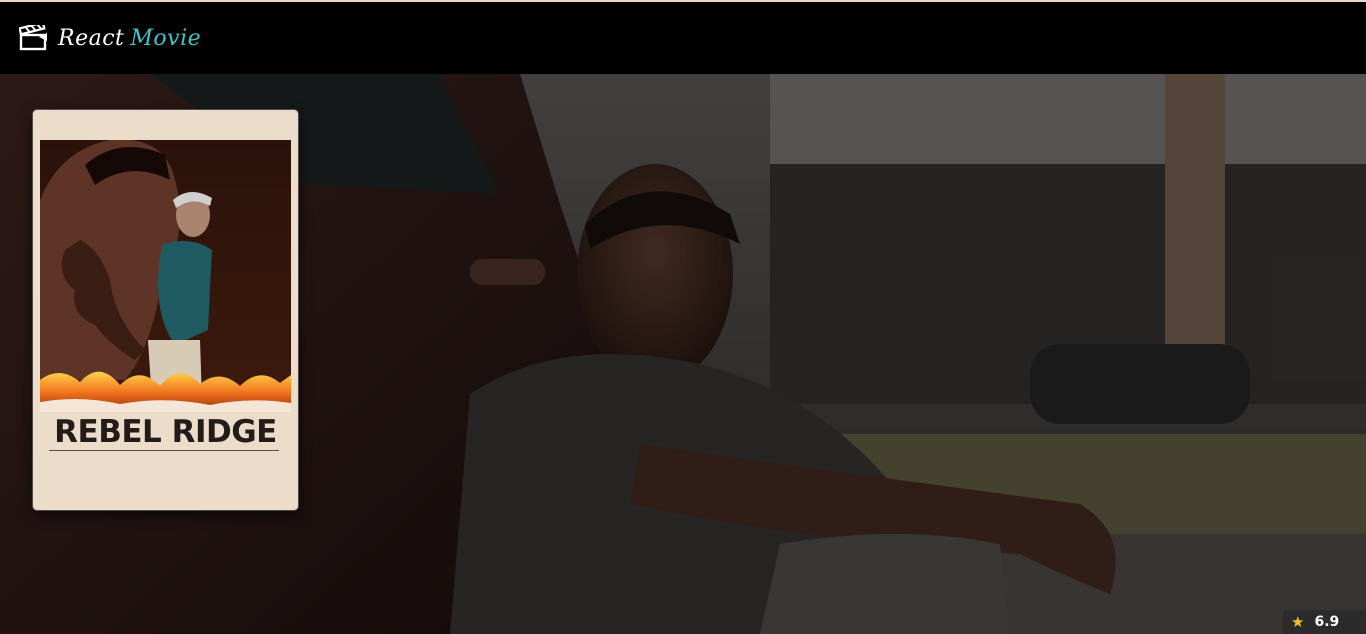  I want to click on brand-name: React Movie, so click(129, 38).